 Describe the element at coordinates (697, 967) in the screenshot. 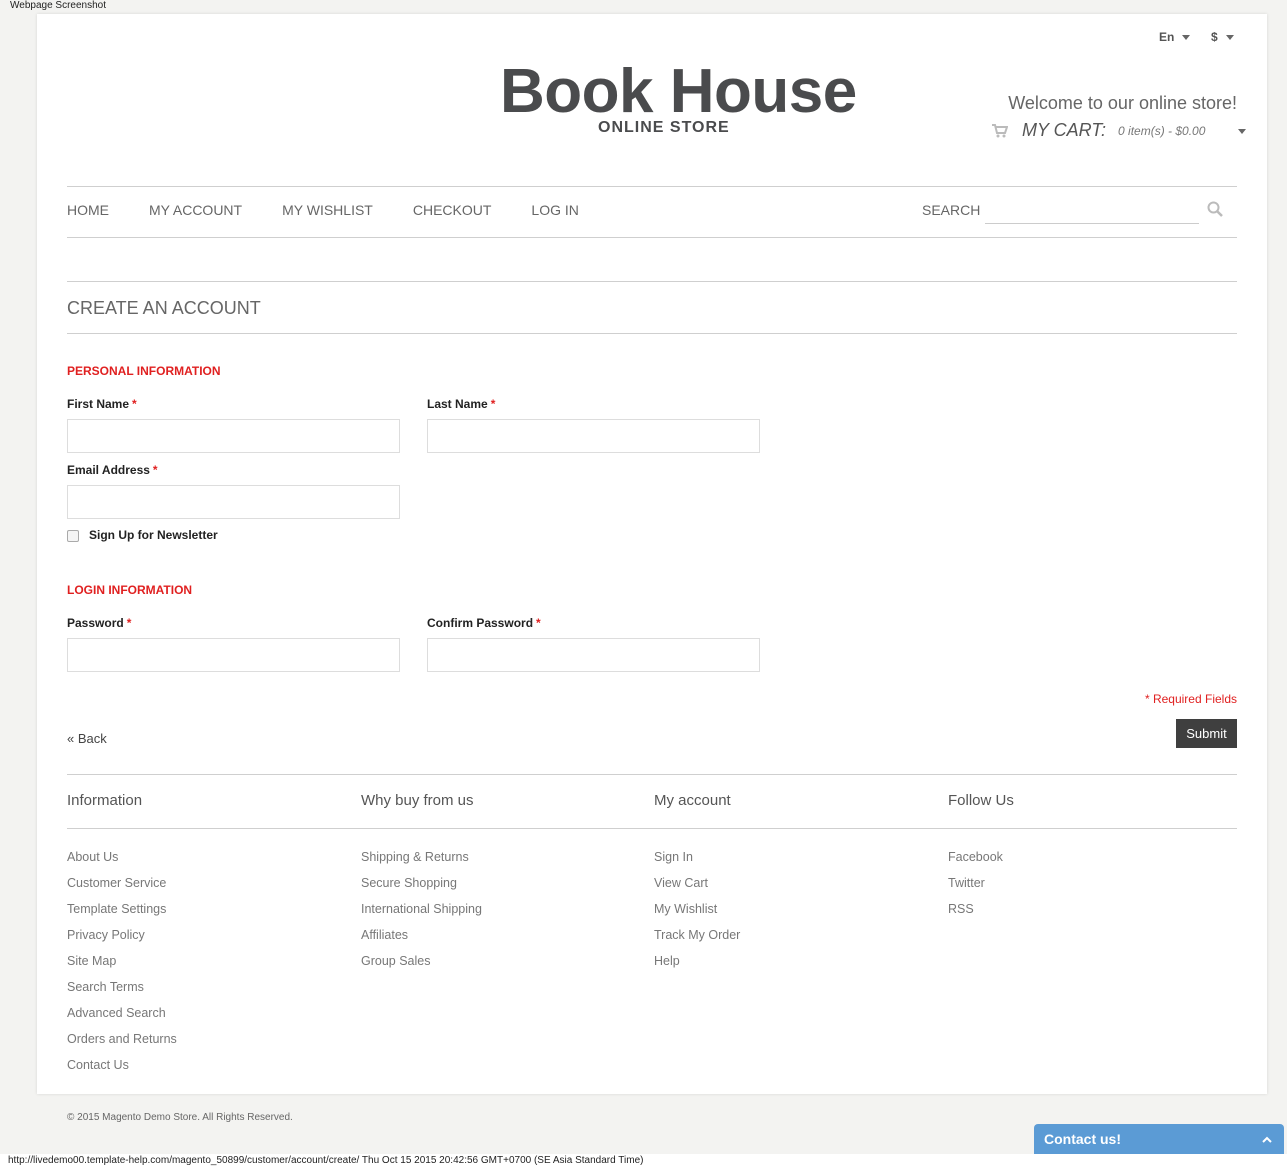

I see `footer-link: Help` at that location.